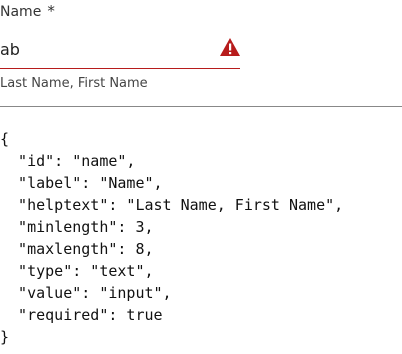 Image resolution: width=402 pixels, height=354 pixels. Describe the element at coordinates (5, 337) in the screenshot. I see `code-line: }` at that location.